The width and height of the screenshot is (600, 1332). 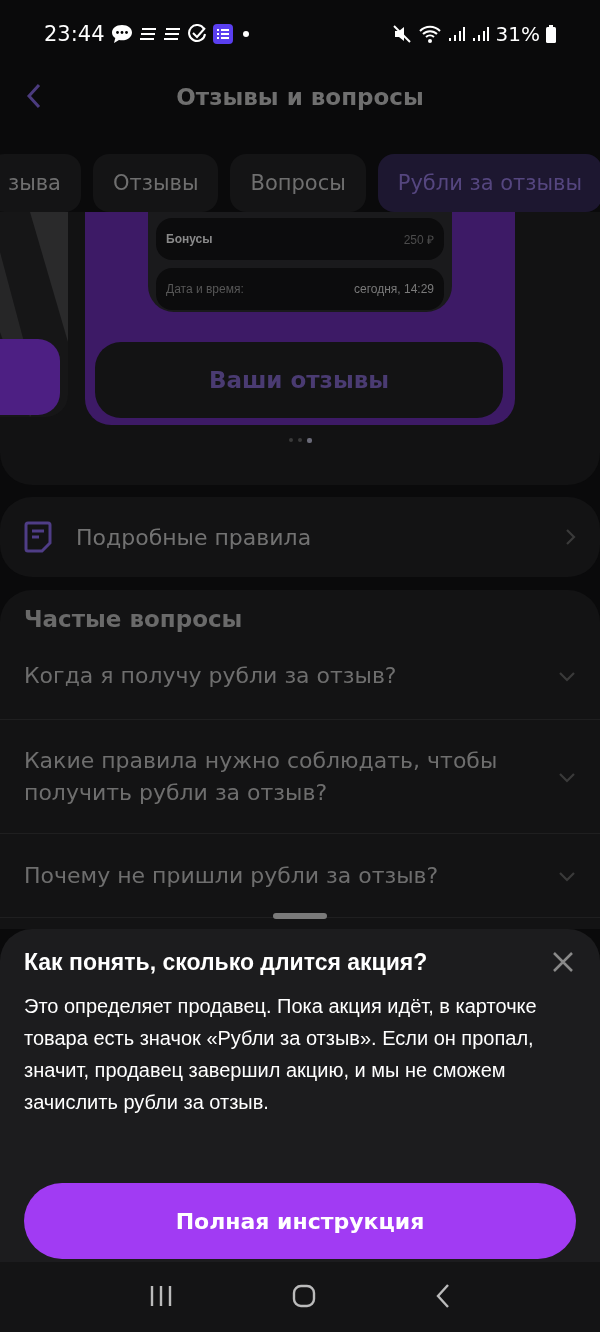 I want to click on chevron-right-icon, so click(x=570, y=537).